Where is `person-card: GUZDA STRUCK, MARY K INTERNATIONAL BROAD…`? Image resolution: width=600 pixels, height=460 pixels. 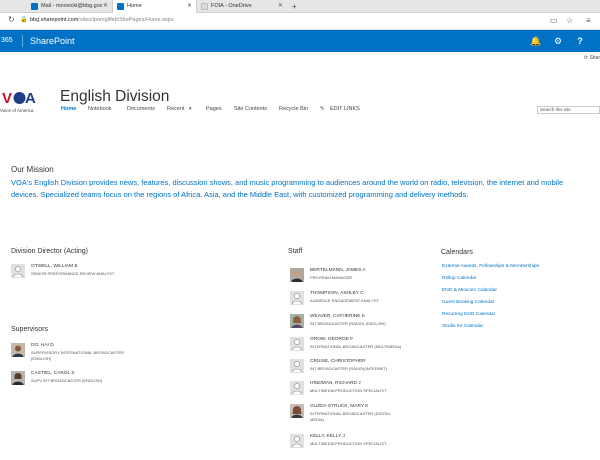 person-card: GUZDA STRUCK, MARY K INTERNATIONAL BROAD… is located at coordinates (365, 416).